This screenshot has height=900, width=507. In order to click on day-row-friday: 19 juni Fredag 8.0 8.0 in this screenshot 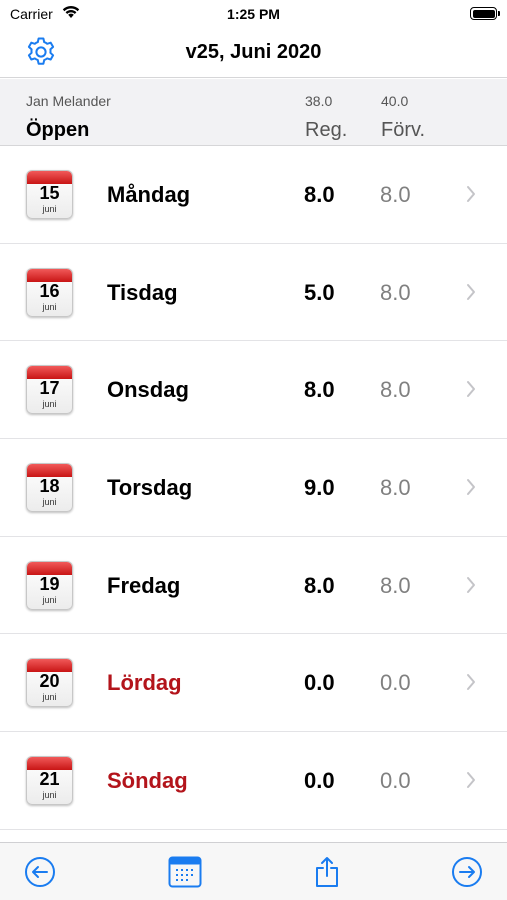, I will do `click(253, 586)`.